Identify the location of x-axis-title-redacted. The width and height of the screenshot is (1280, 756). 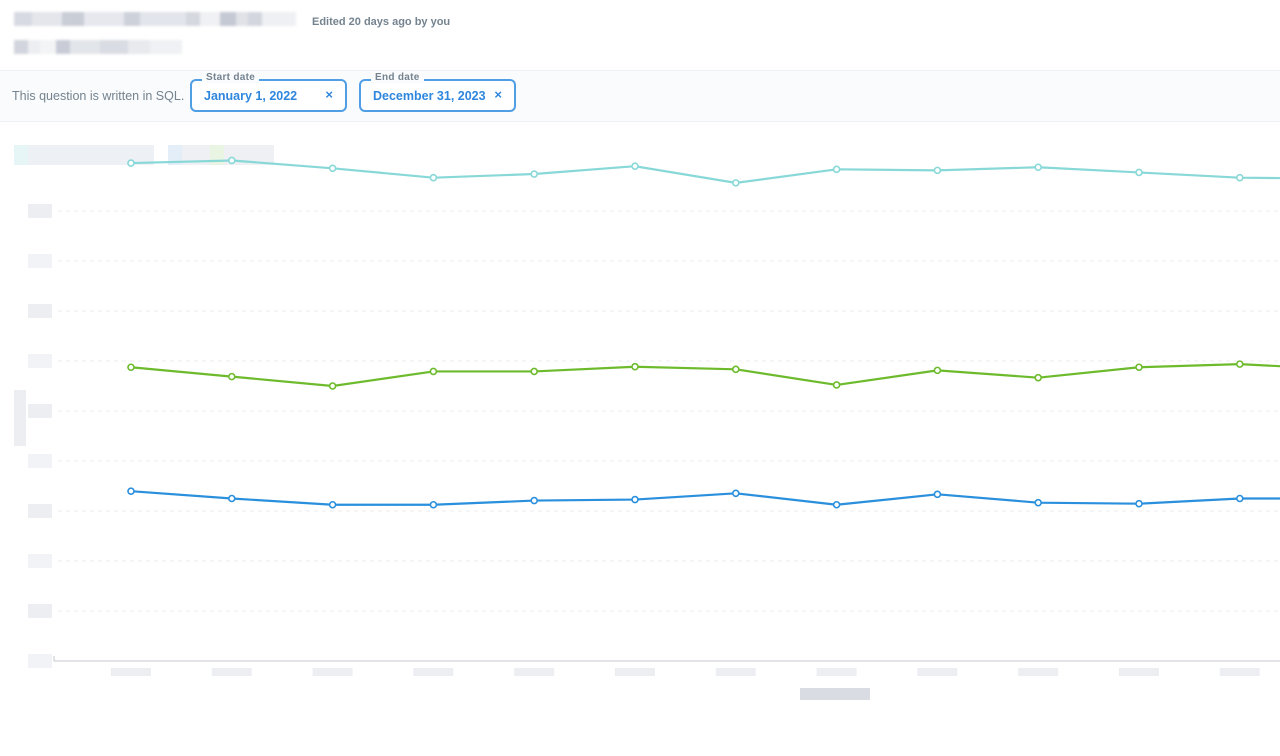
(835, 694).